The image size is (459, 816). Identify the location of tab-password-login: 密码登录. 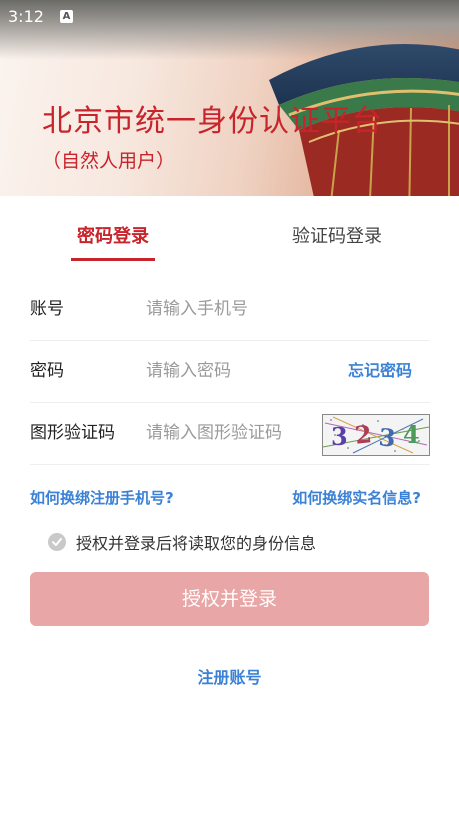
(113, 242).